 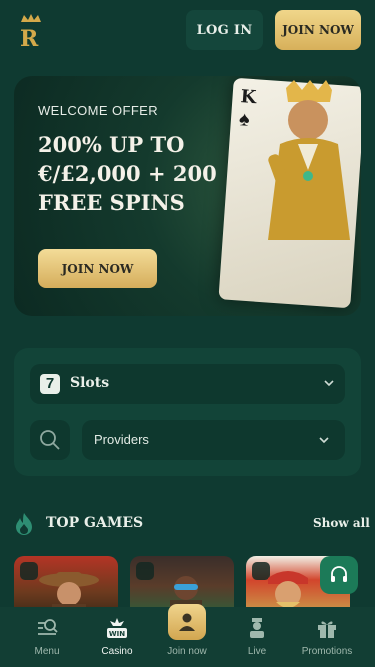 I want to click on user-icon, so click(x=187, y=622).